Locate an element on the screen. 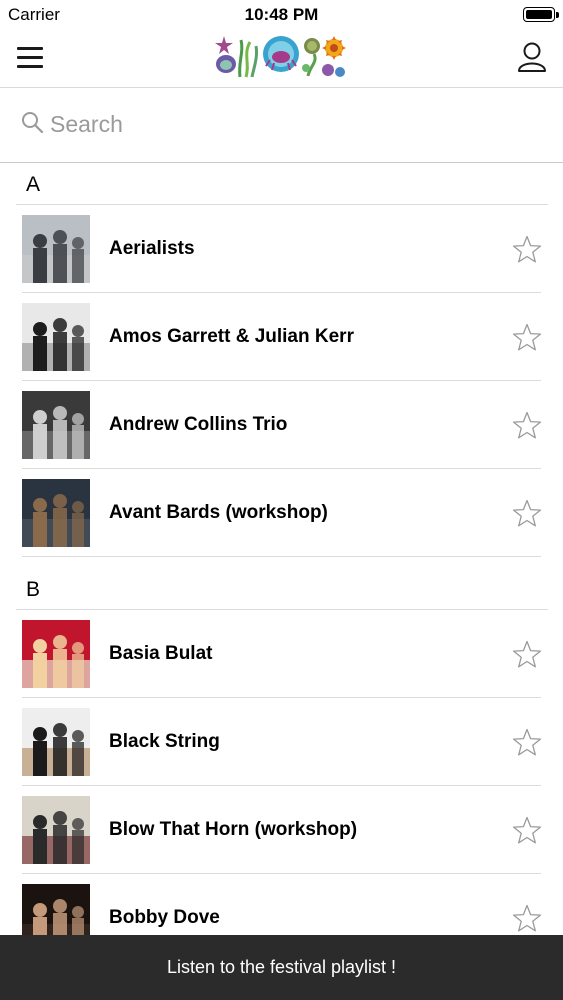 Image resolution: width=563 pixels, height=1000 pixels. status-time: 10:48 PM is located at coordinates (281, 14).